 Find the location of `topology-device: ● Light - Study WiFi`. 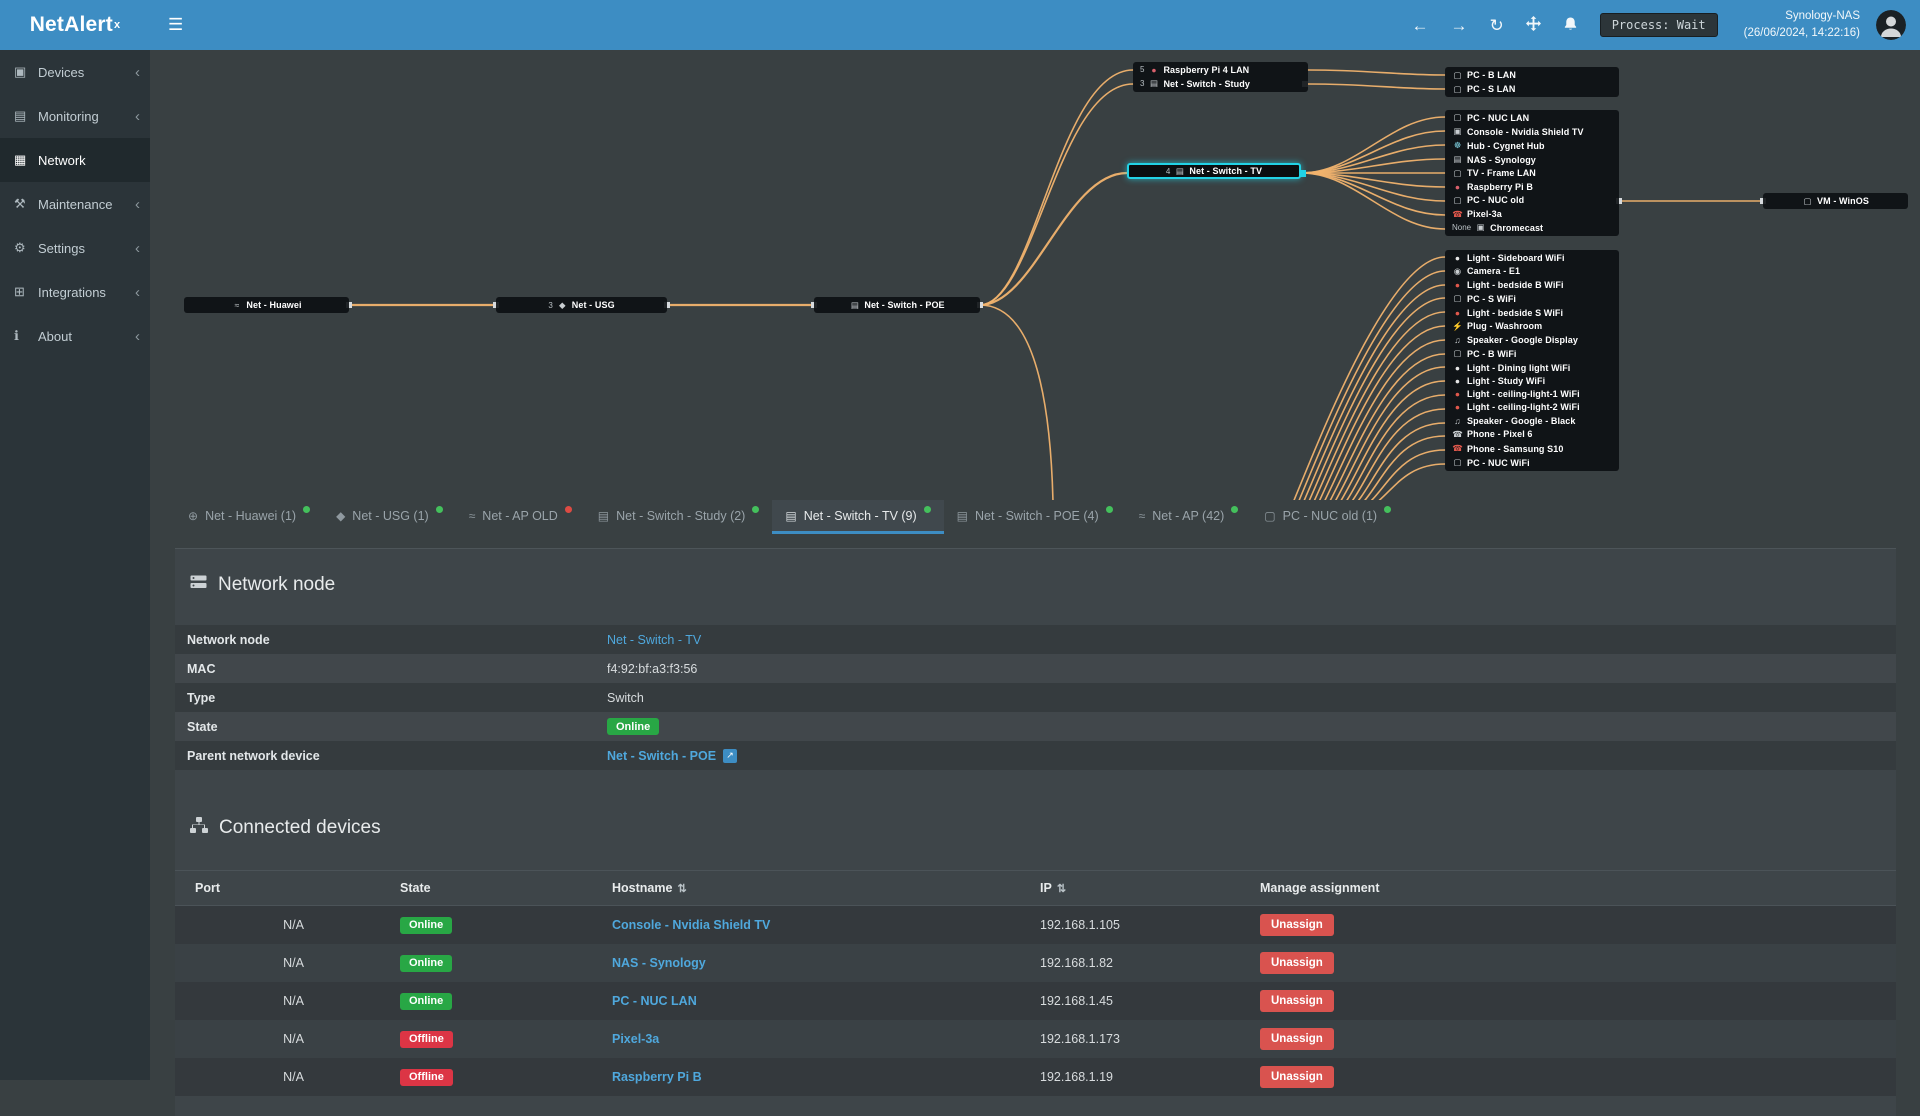

topology-device: ● Light - Study WiFi is located at coordinates (1532, 381).